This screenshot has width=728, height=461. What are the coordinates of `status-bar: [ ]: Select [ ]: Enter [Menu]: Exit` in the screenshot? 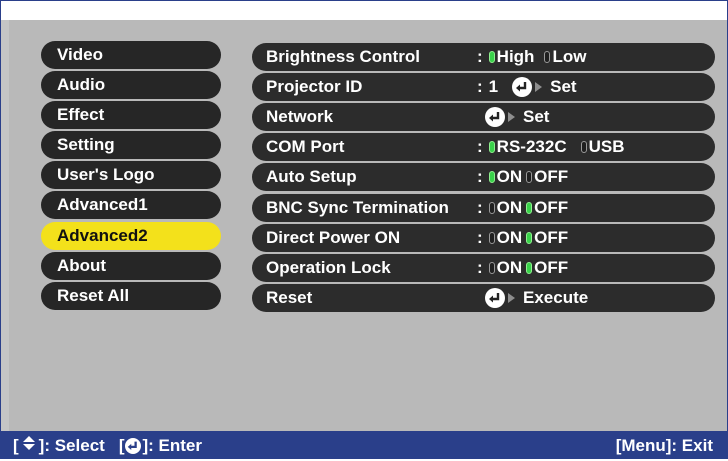 It's located at (364, 444).